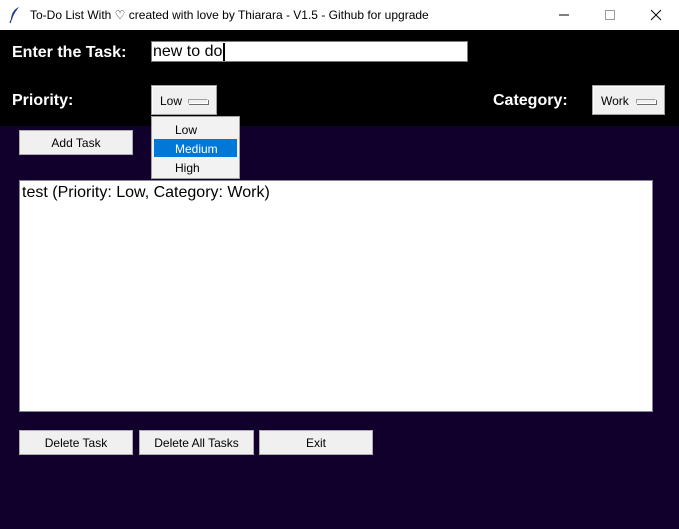  I want to click on task-input: new to do, so click(309, 51).